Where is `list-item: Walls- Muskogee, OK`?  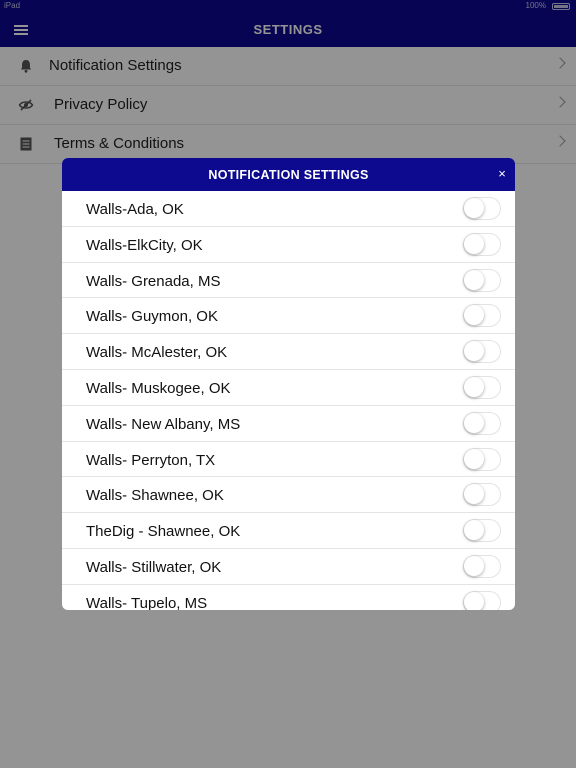
list-item: Walls- Muskogee, OK is located at coordinates (288, 388).